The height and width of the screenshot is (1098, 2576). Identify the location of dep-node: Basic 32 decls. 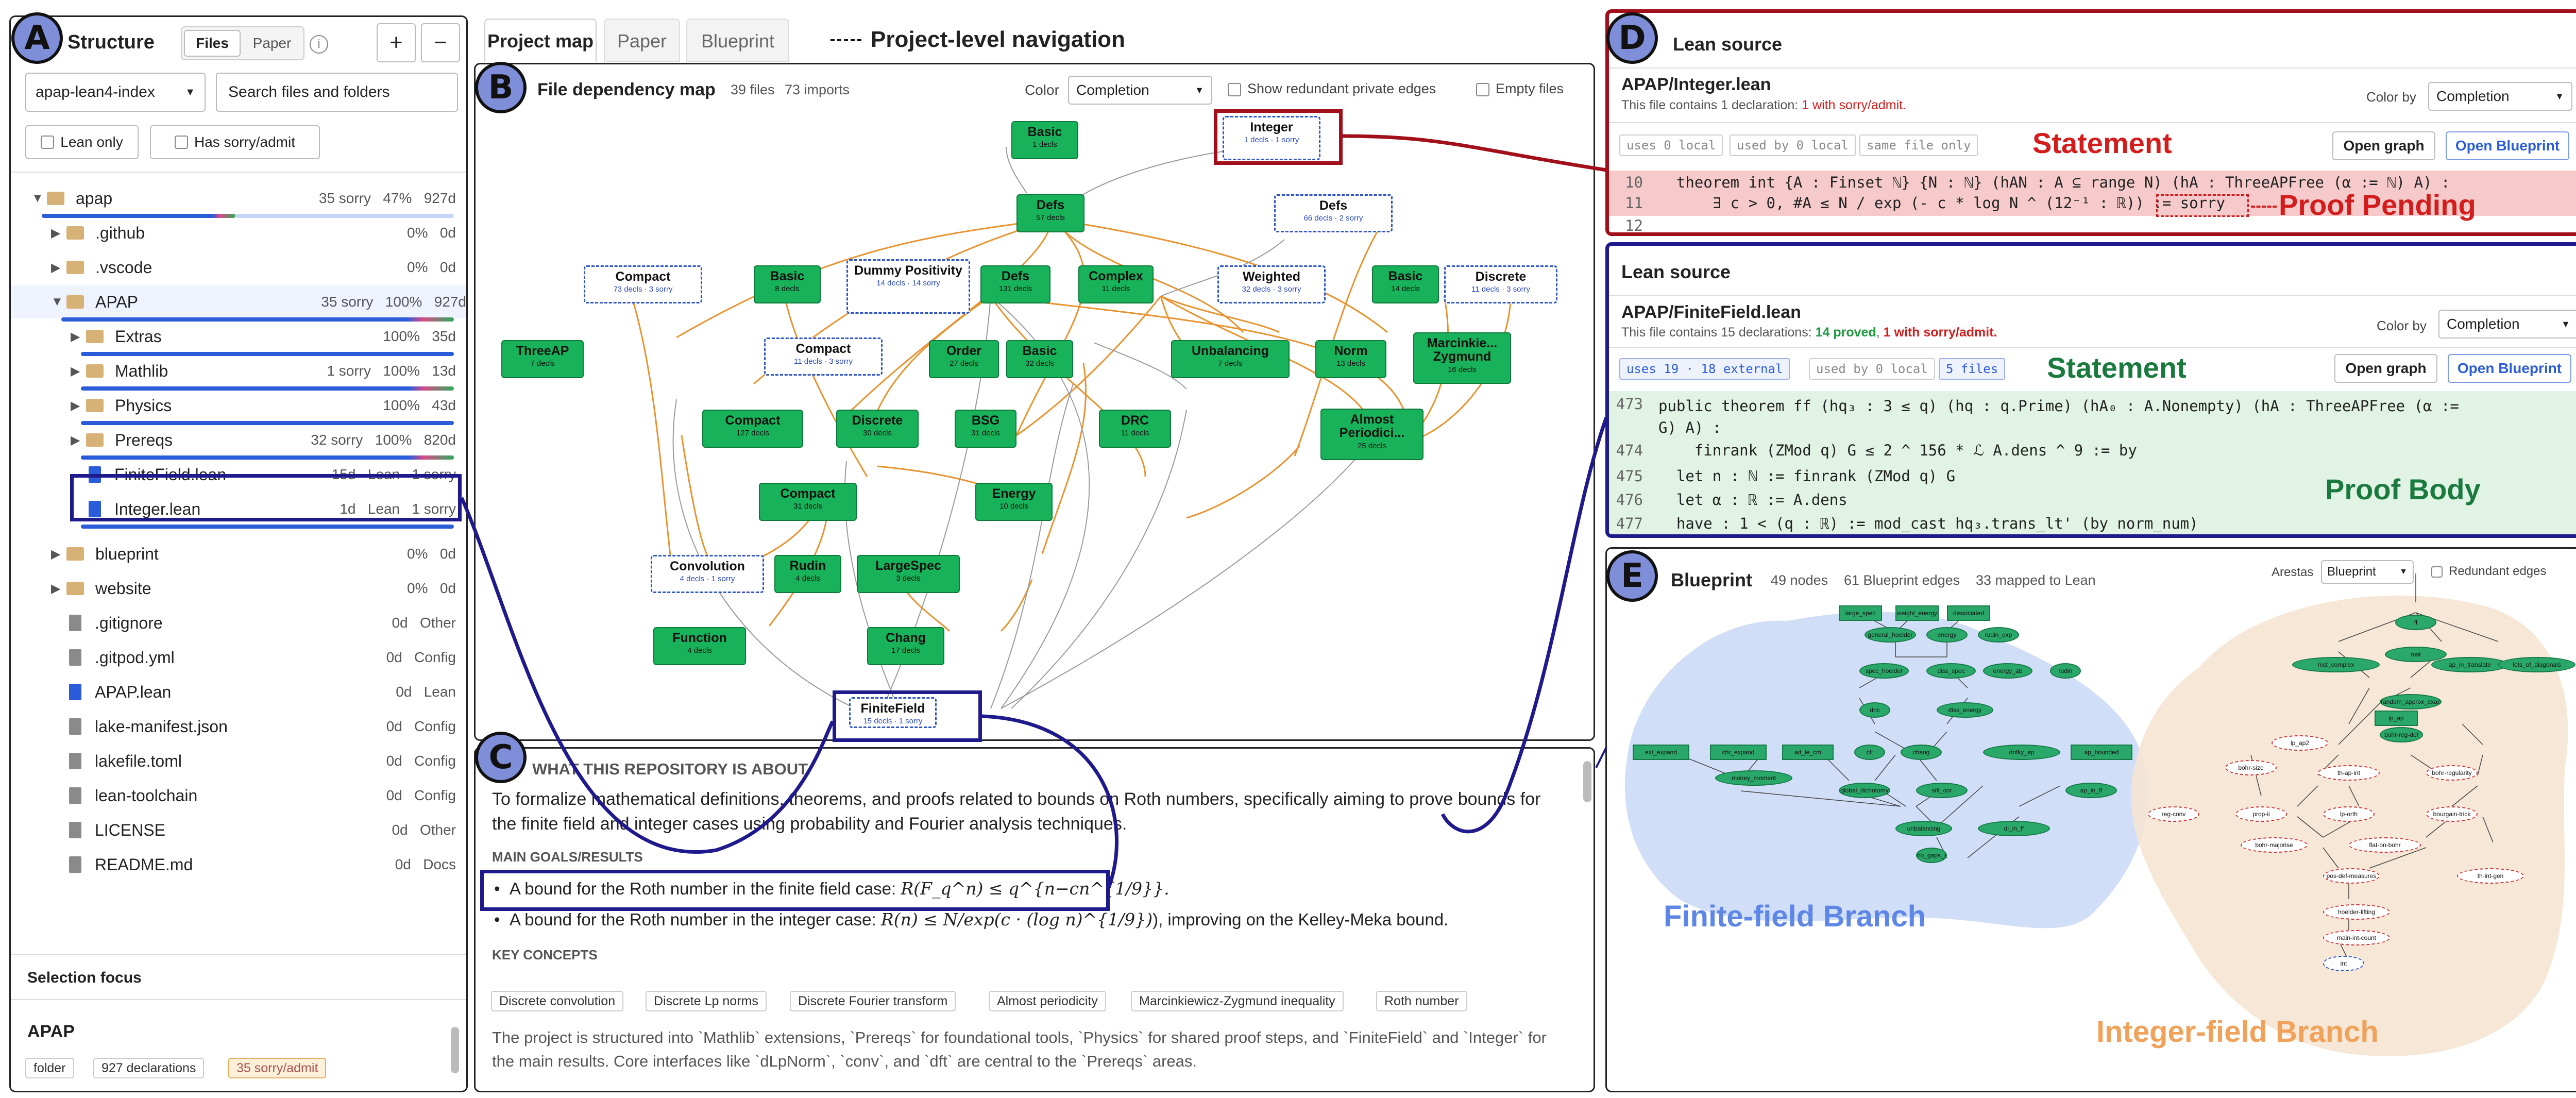
(1039, 359).